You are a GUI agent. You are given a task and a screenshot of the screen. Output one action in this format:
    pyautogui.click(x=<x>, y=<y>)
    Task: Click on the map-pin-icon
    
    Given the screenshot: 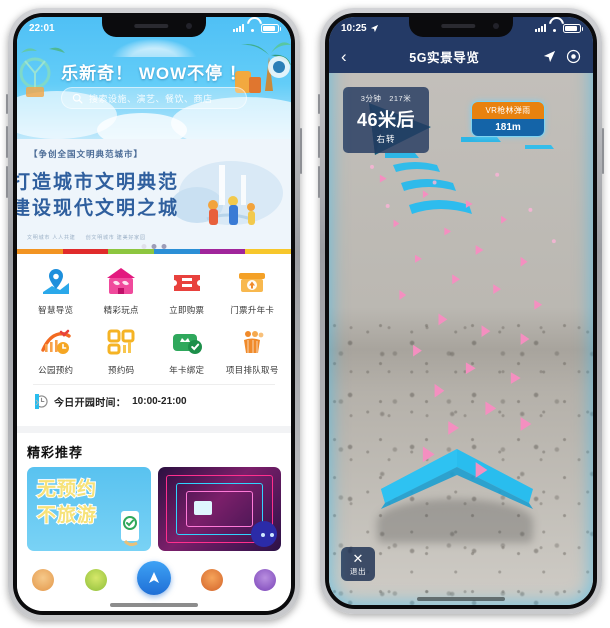 What is the action you would take?
    pyautogui.click(x=55, y=281)
    